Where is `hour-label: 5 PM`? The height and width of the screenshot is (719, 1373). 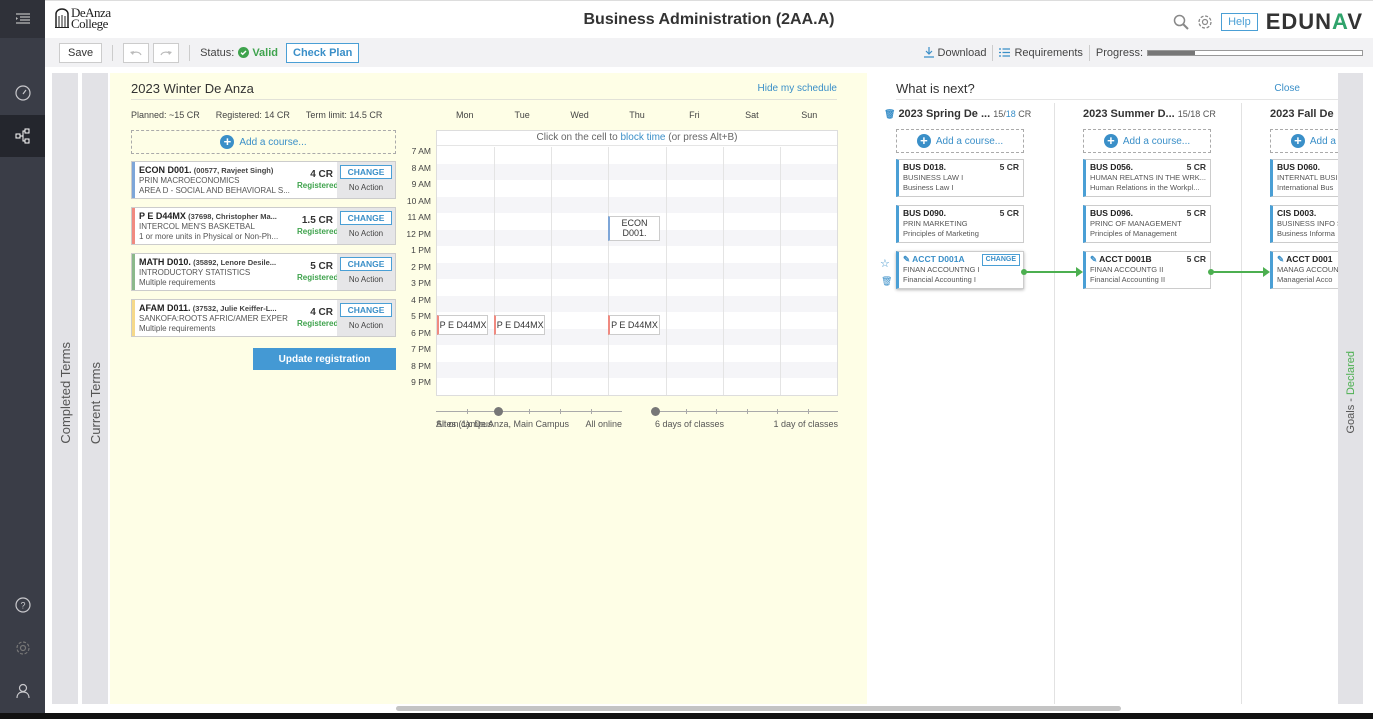
hour-label: 5 PM is located at coordinates (421, 316).